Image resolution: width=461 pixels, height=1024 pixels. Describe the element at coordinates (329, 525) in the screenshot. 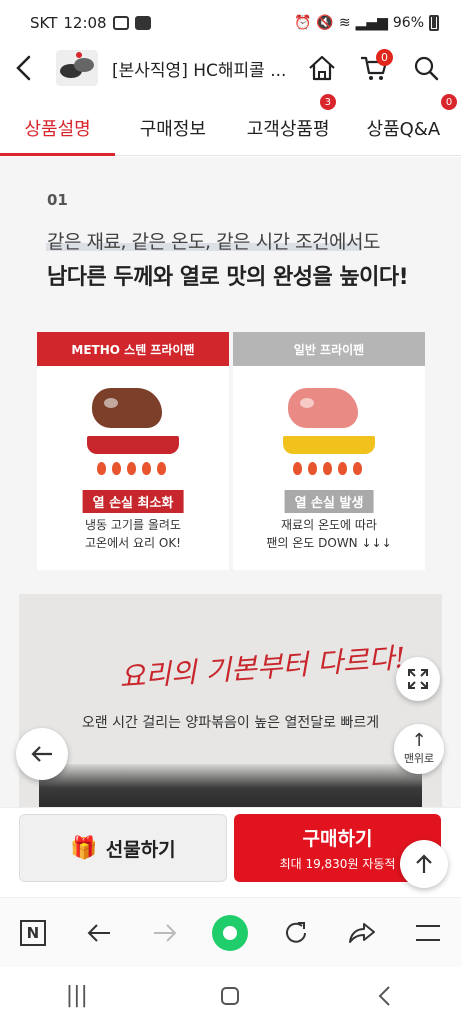

I see `card-desc-line: 재료의 온도에 따라` at that location.